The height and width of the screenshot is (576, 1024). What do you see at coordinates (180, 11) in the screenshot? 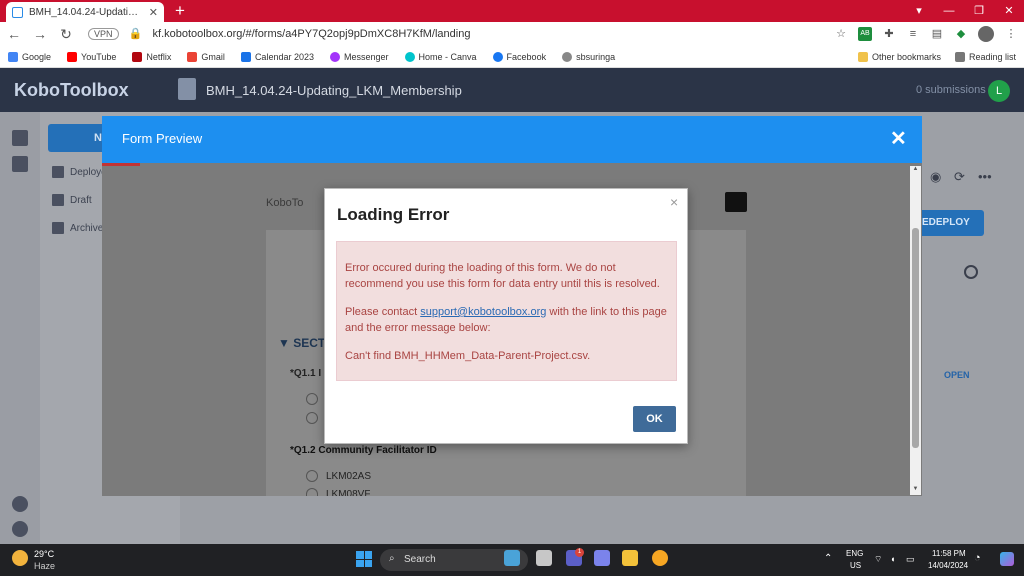
I see `new-tab-button: +` at bounding box center [180, 11].